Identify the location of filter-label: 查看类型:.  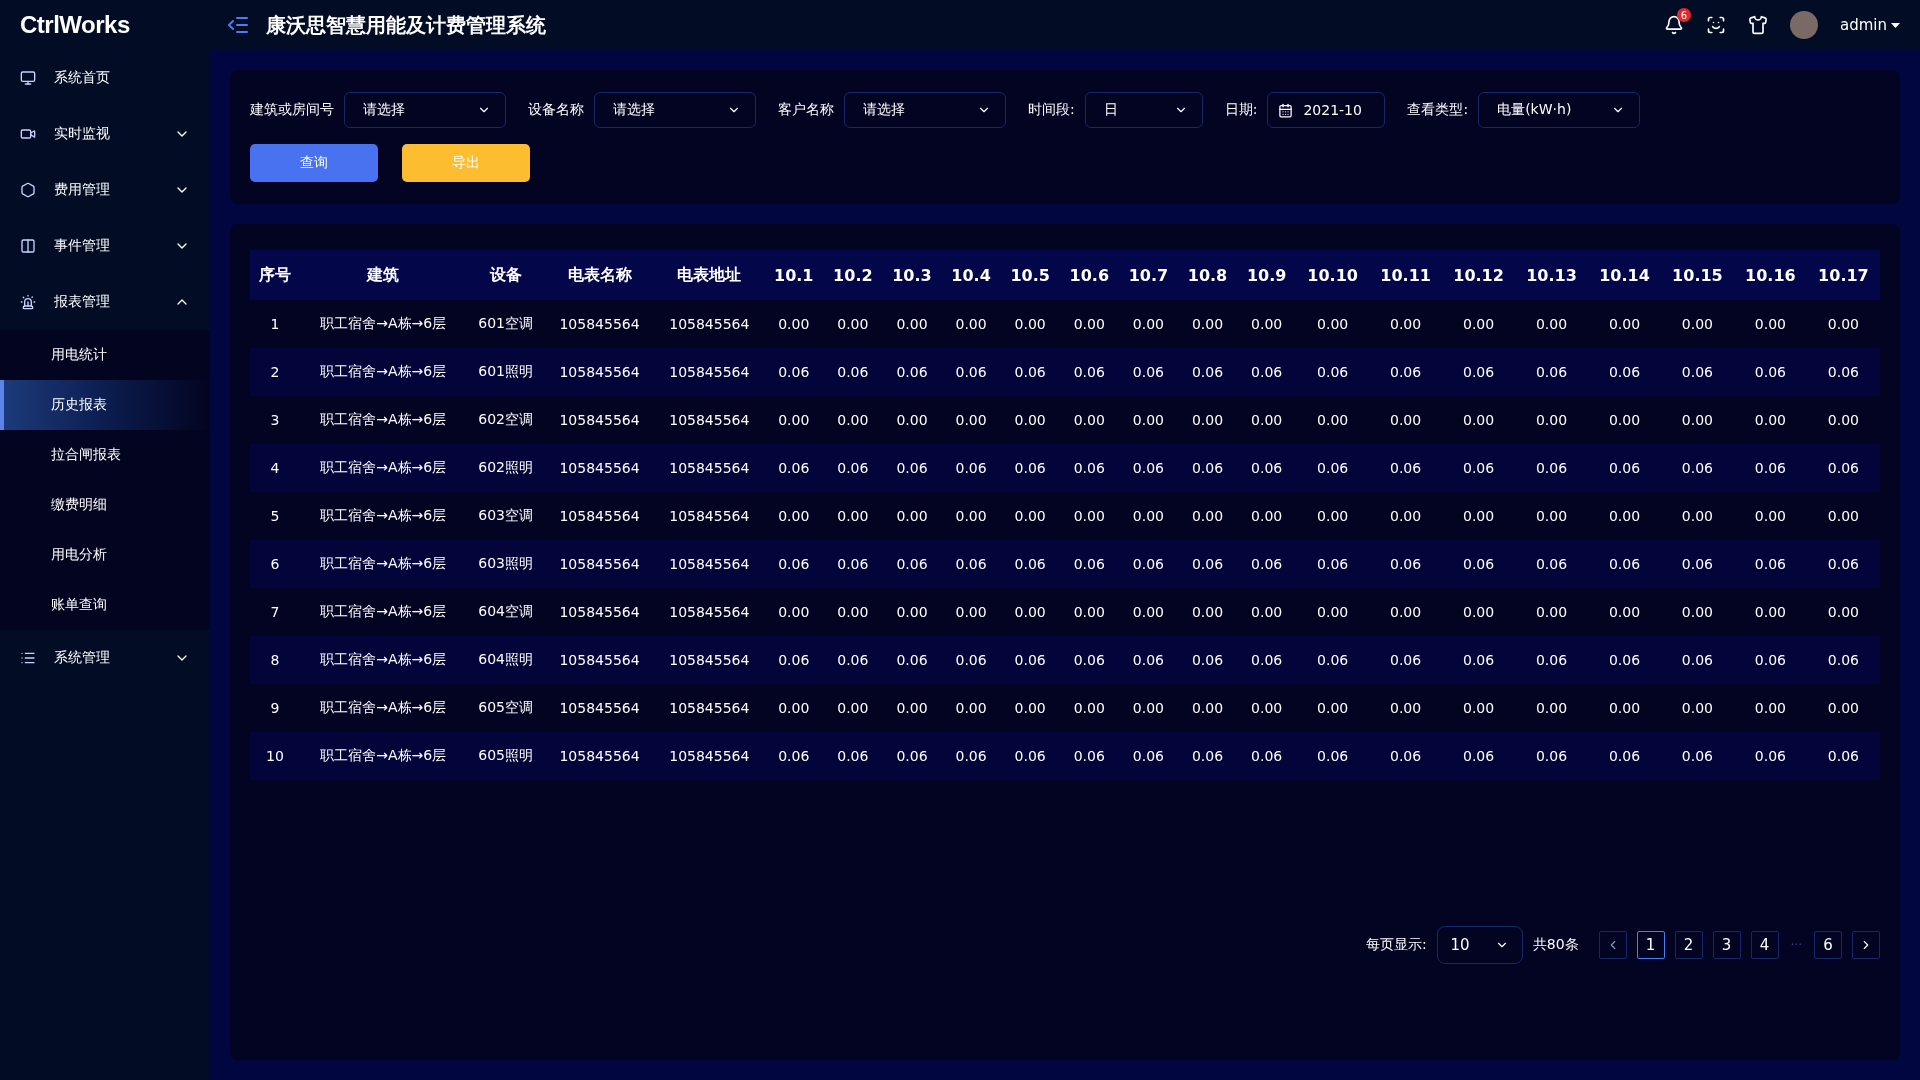
(1438, 110).